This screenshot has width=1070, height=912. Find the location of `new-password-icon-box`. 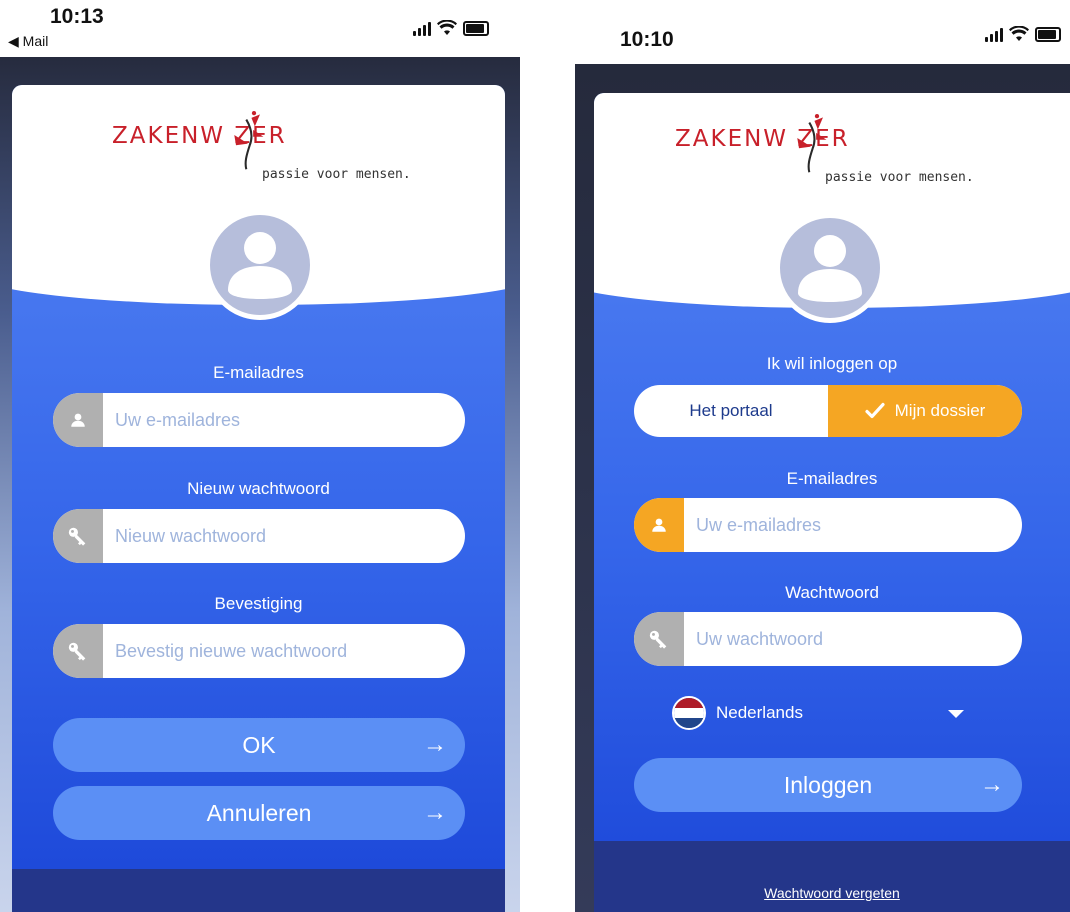

new-password-icon-box is located at coordinates (78, 536).